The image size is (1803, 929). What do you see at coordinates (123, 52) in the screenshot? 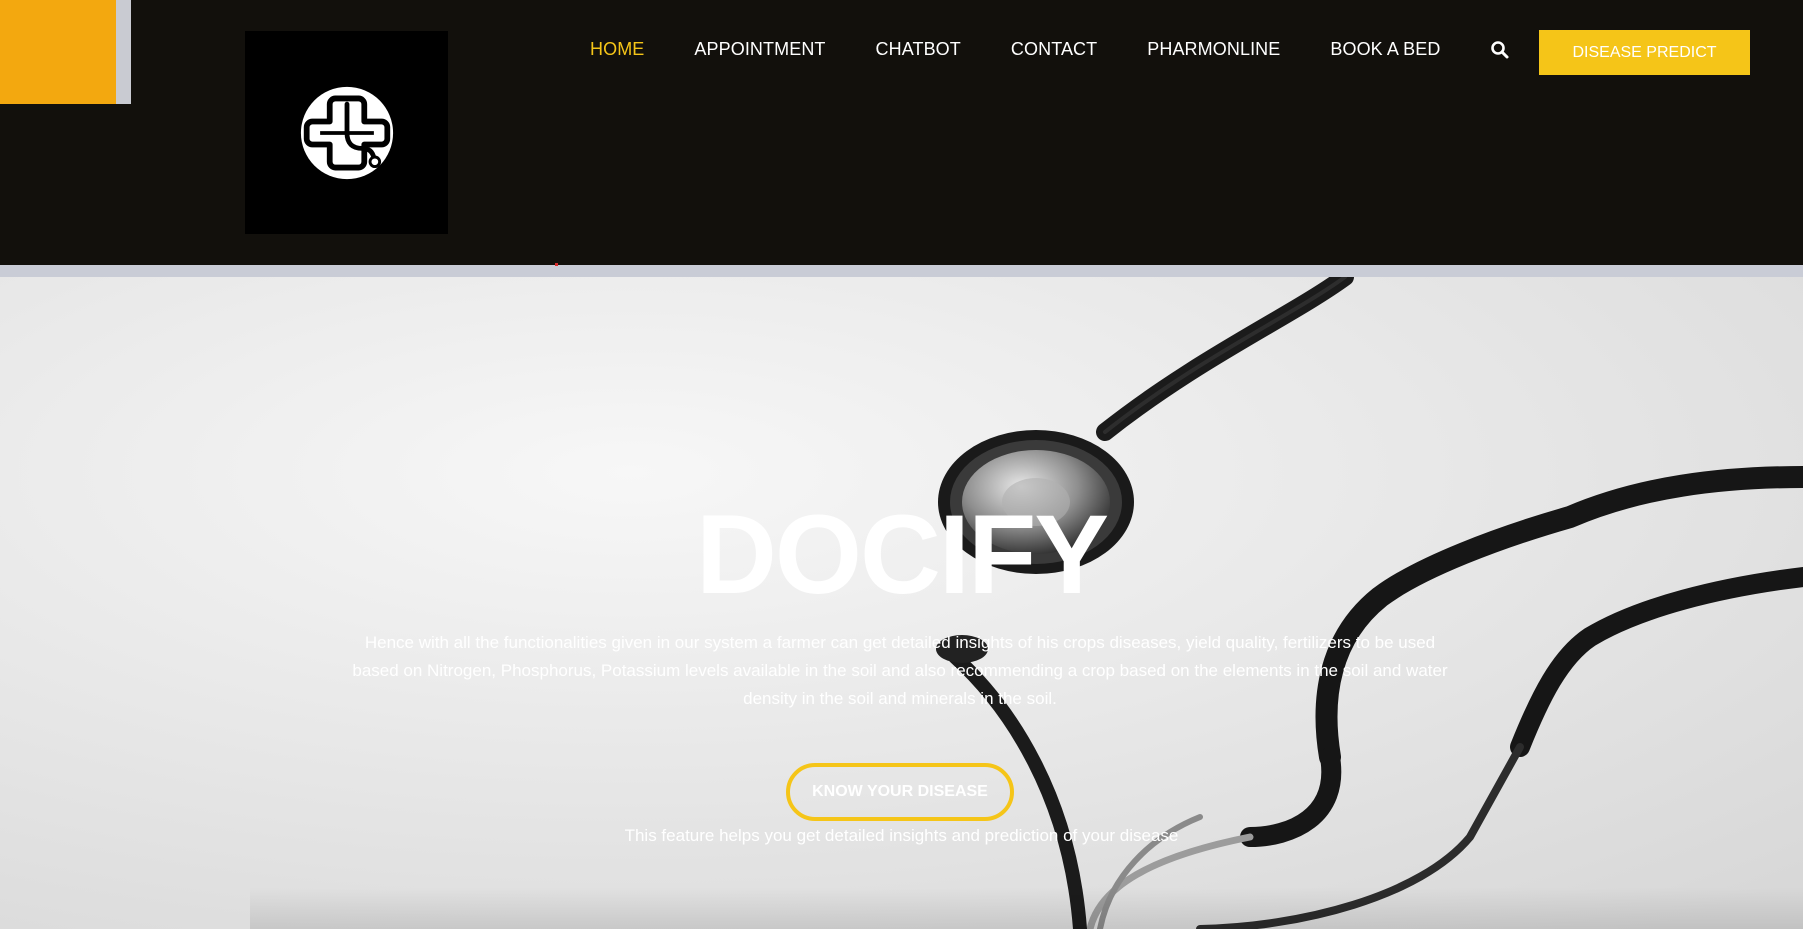
I see `corner-accent-strip` at bounding box center [123, 52].